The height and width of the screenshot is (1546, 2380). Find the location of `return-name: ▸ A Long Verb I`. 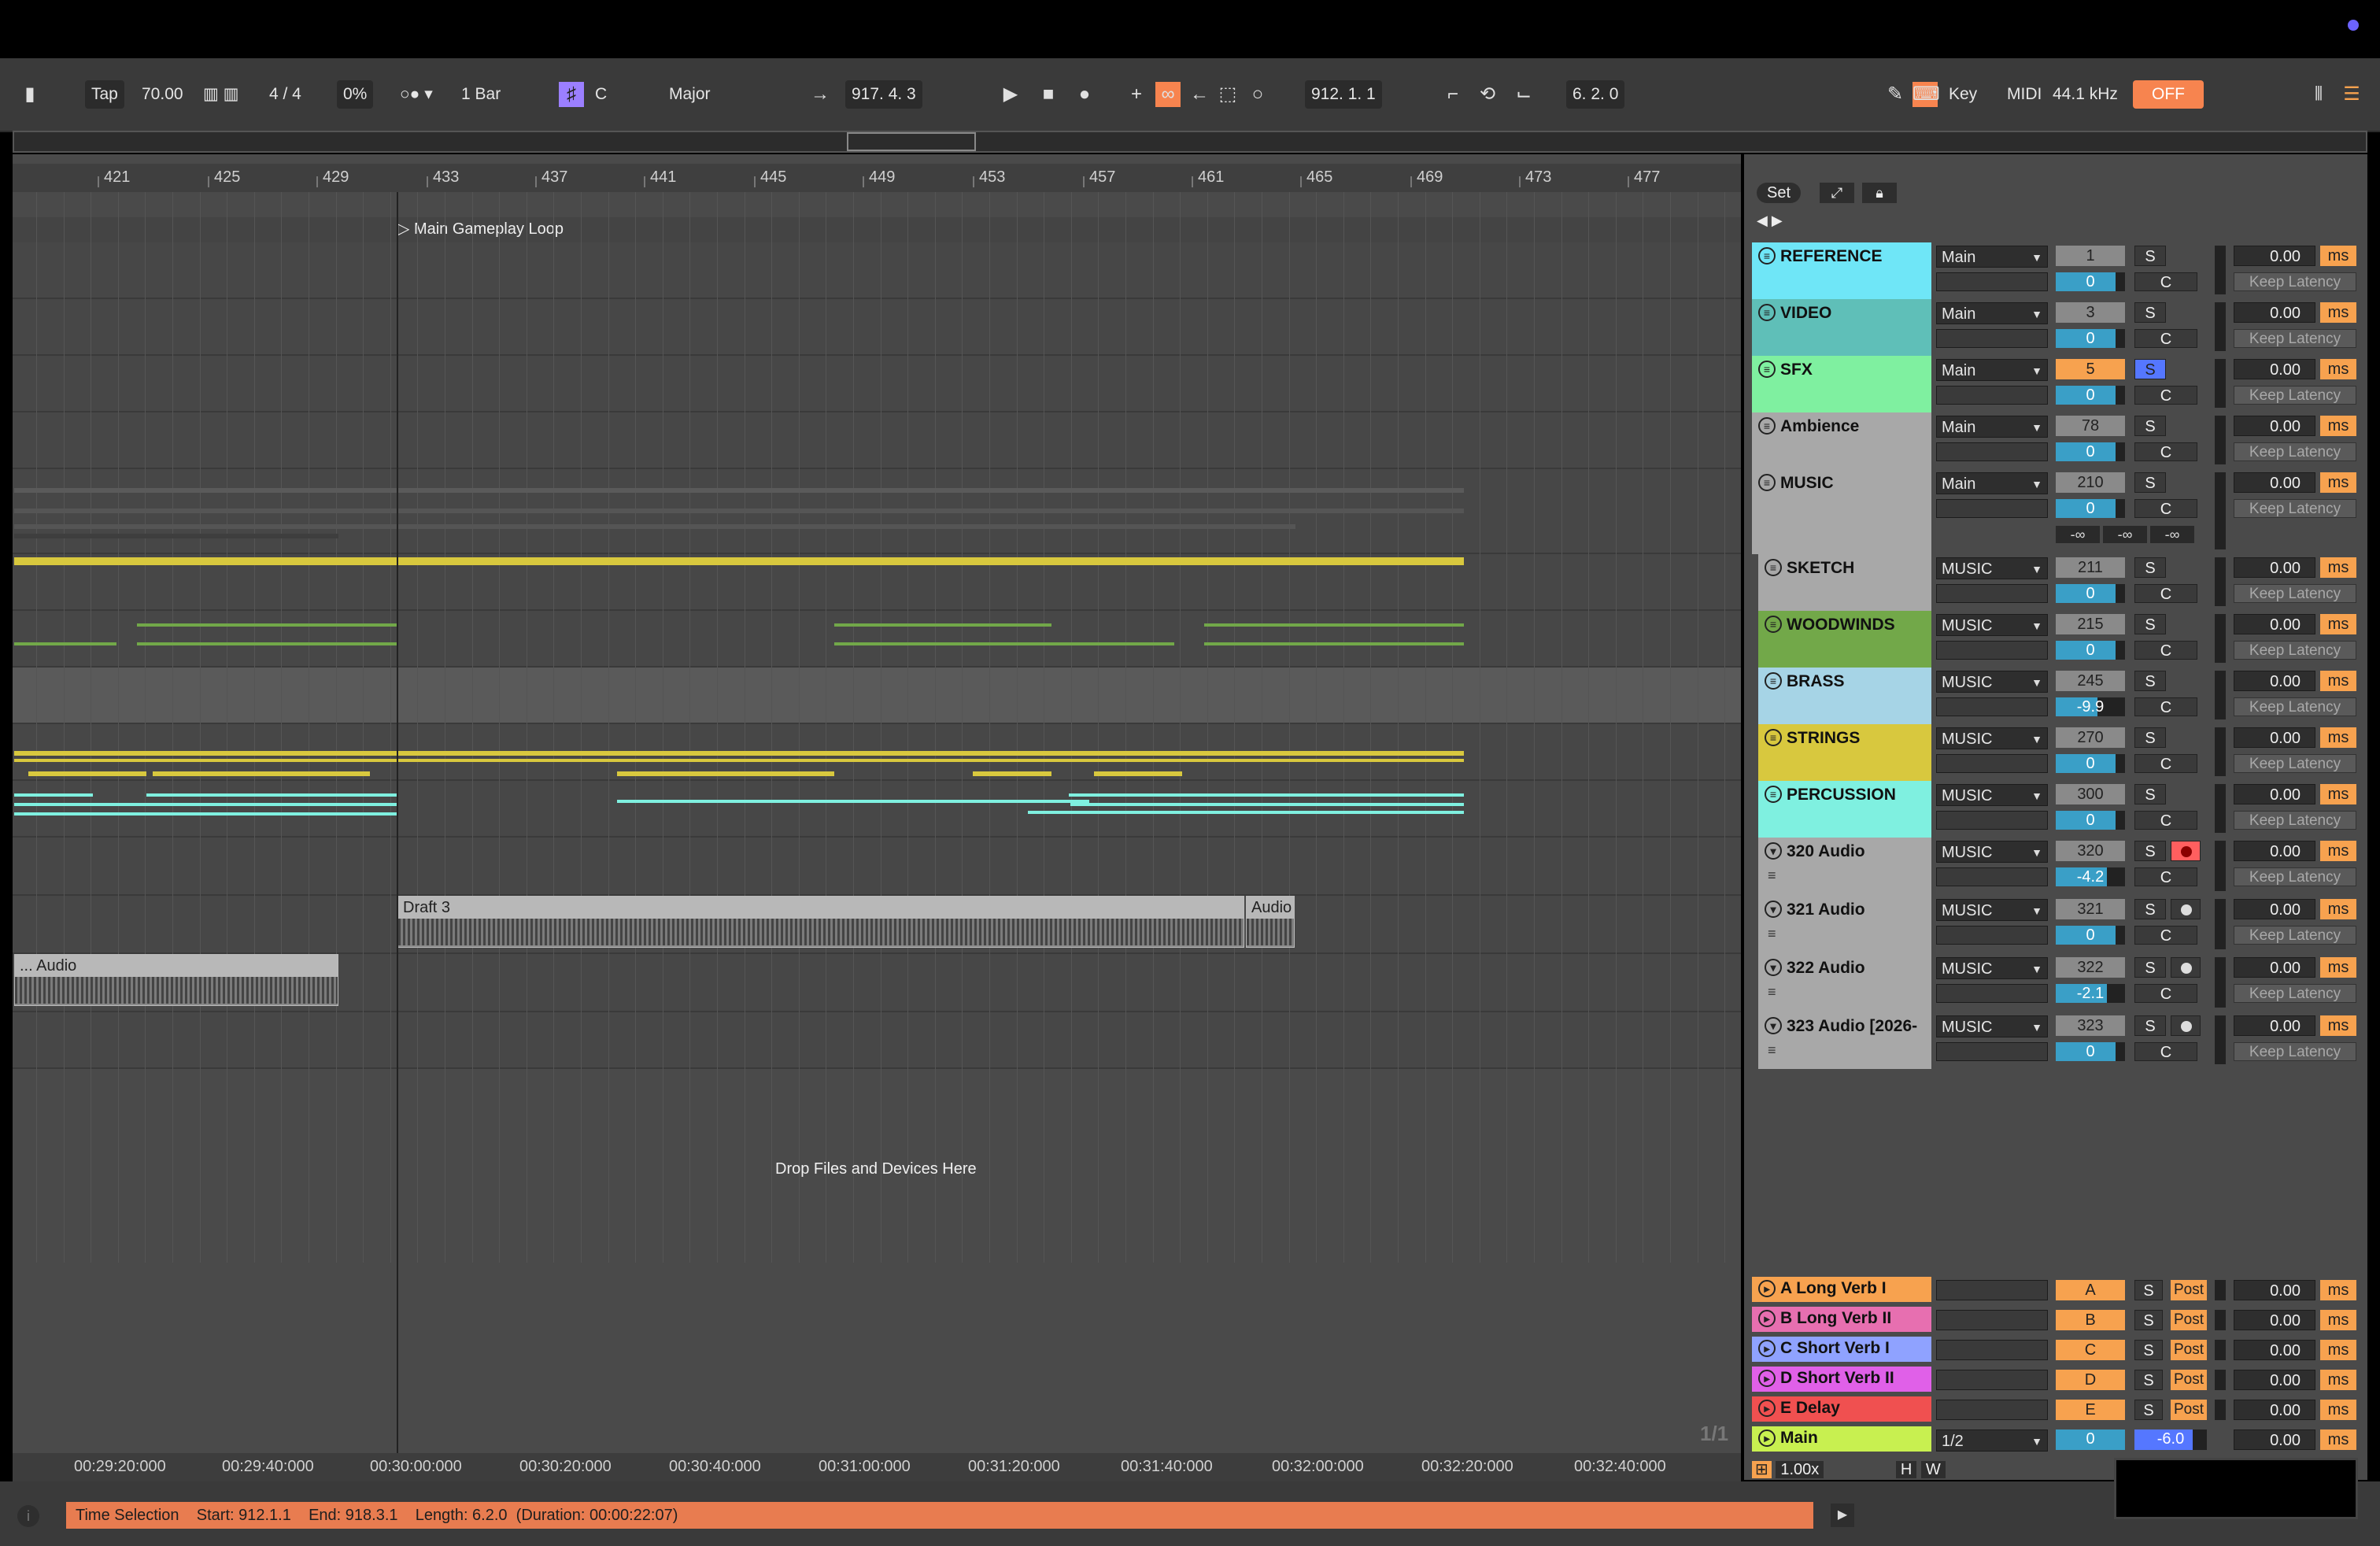

return-name: ▸ A Long Verb I is located at coordinates (1841, 1290).